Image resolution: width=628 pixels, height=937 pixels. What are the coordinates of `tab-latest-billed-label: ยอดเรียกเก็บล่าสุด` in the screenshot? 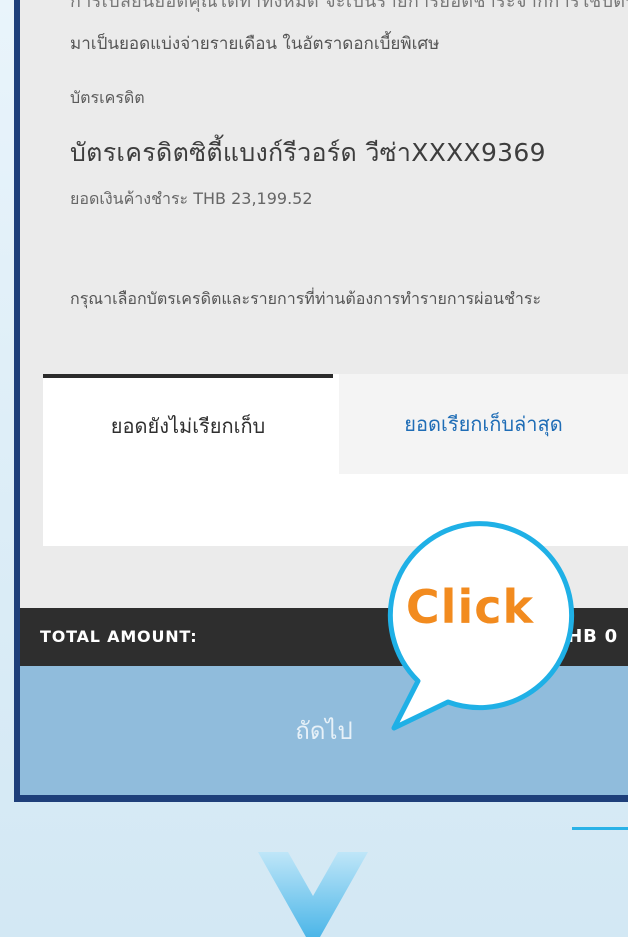 It's located at (483, 424).